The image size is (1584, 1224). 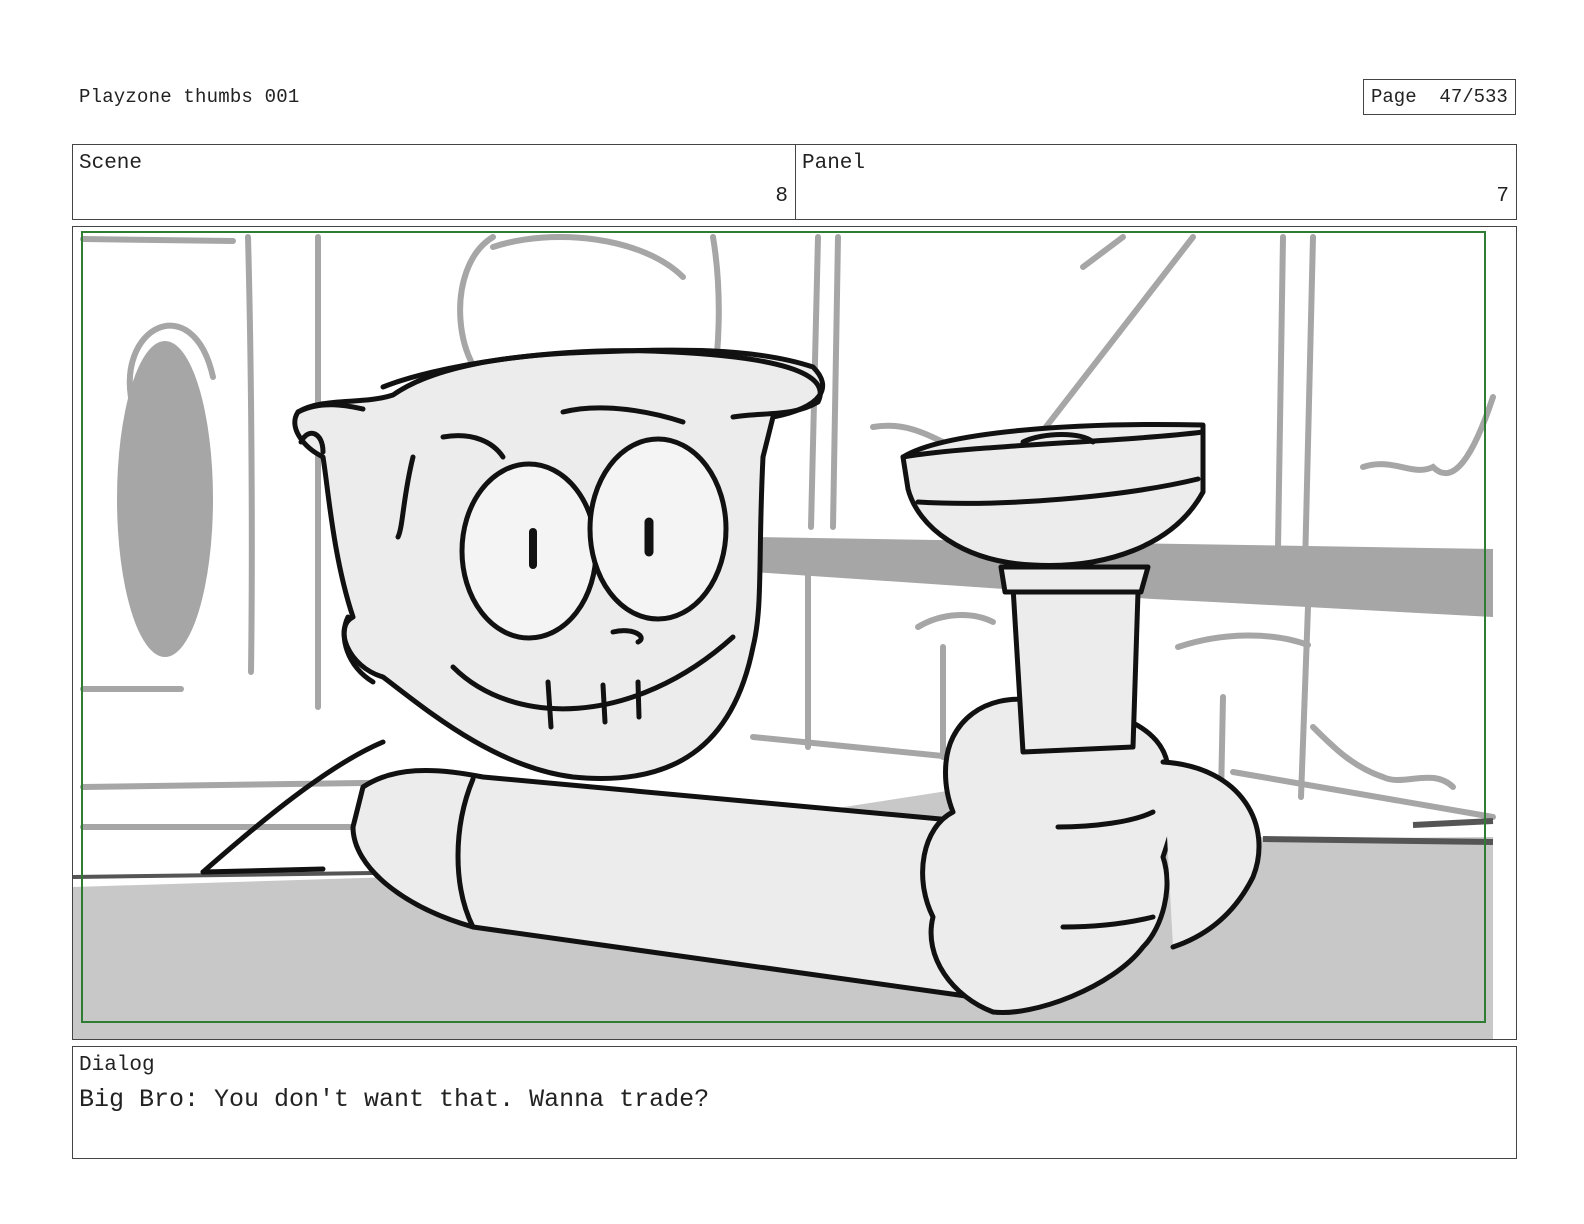 What do you see at coordinates (1502, 196) in the screenshot?
I see `panel-number: 7` at bounding box center [1502, 196].